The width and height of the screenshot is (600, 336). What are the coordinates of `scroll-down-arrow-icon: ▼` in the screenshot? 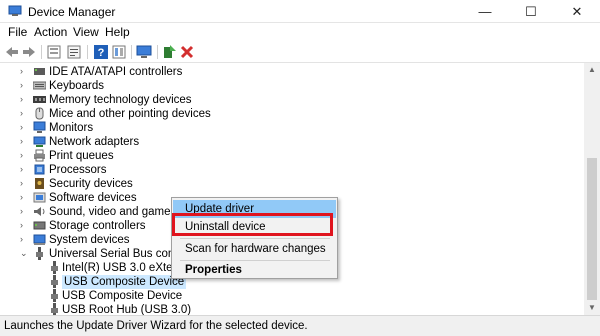 It's located at (592, 308).